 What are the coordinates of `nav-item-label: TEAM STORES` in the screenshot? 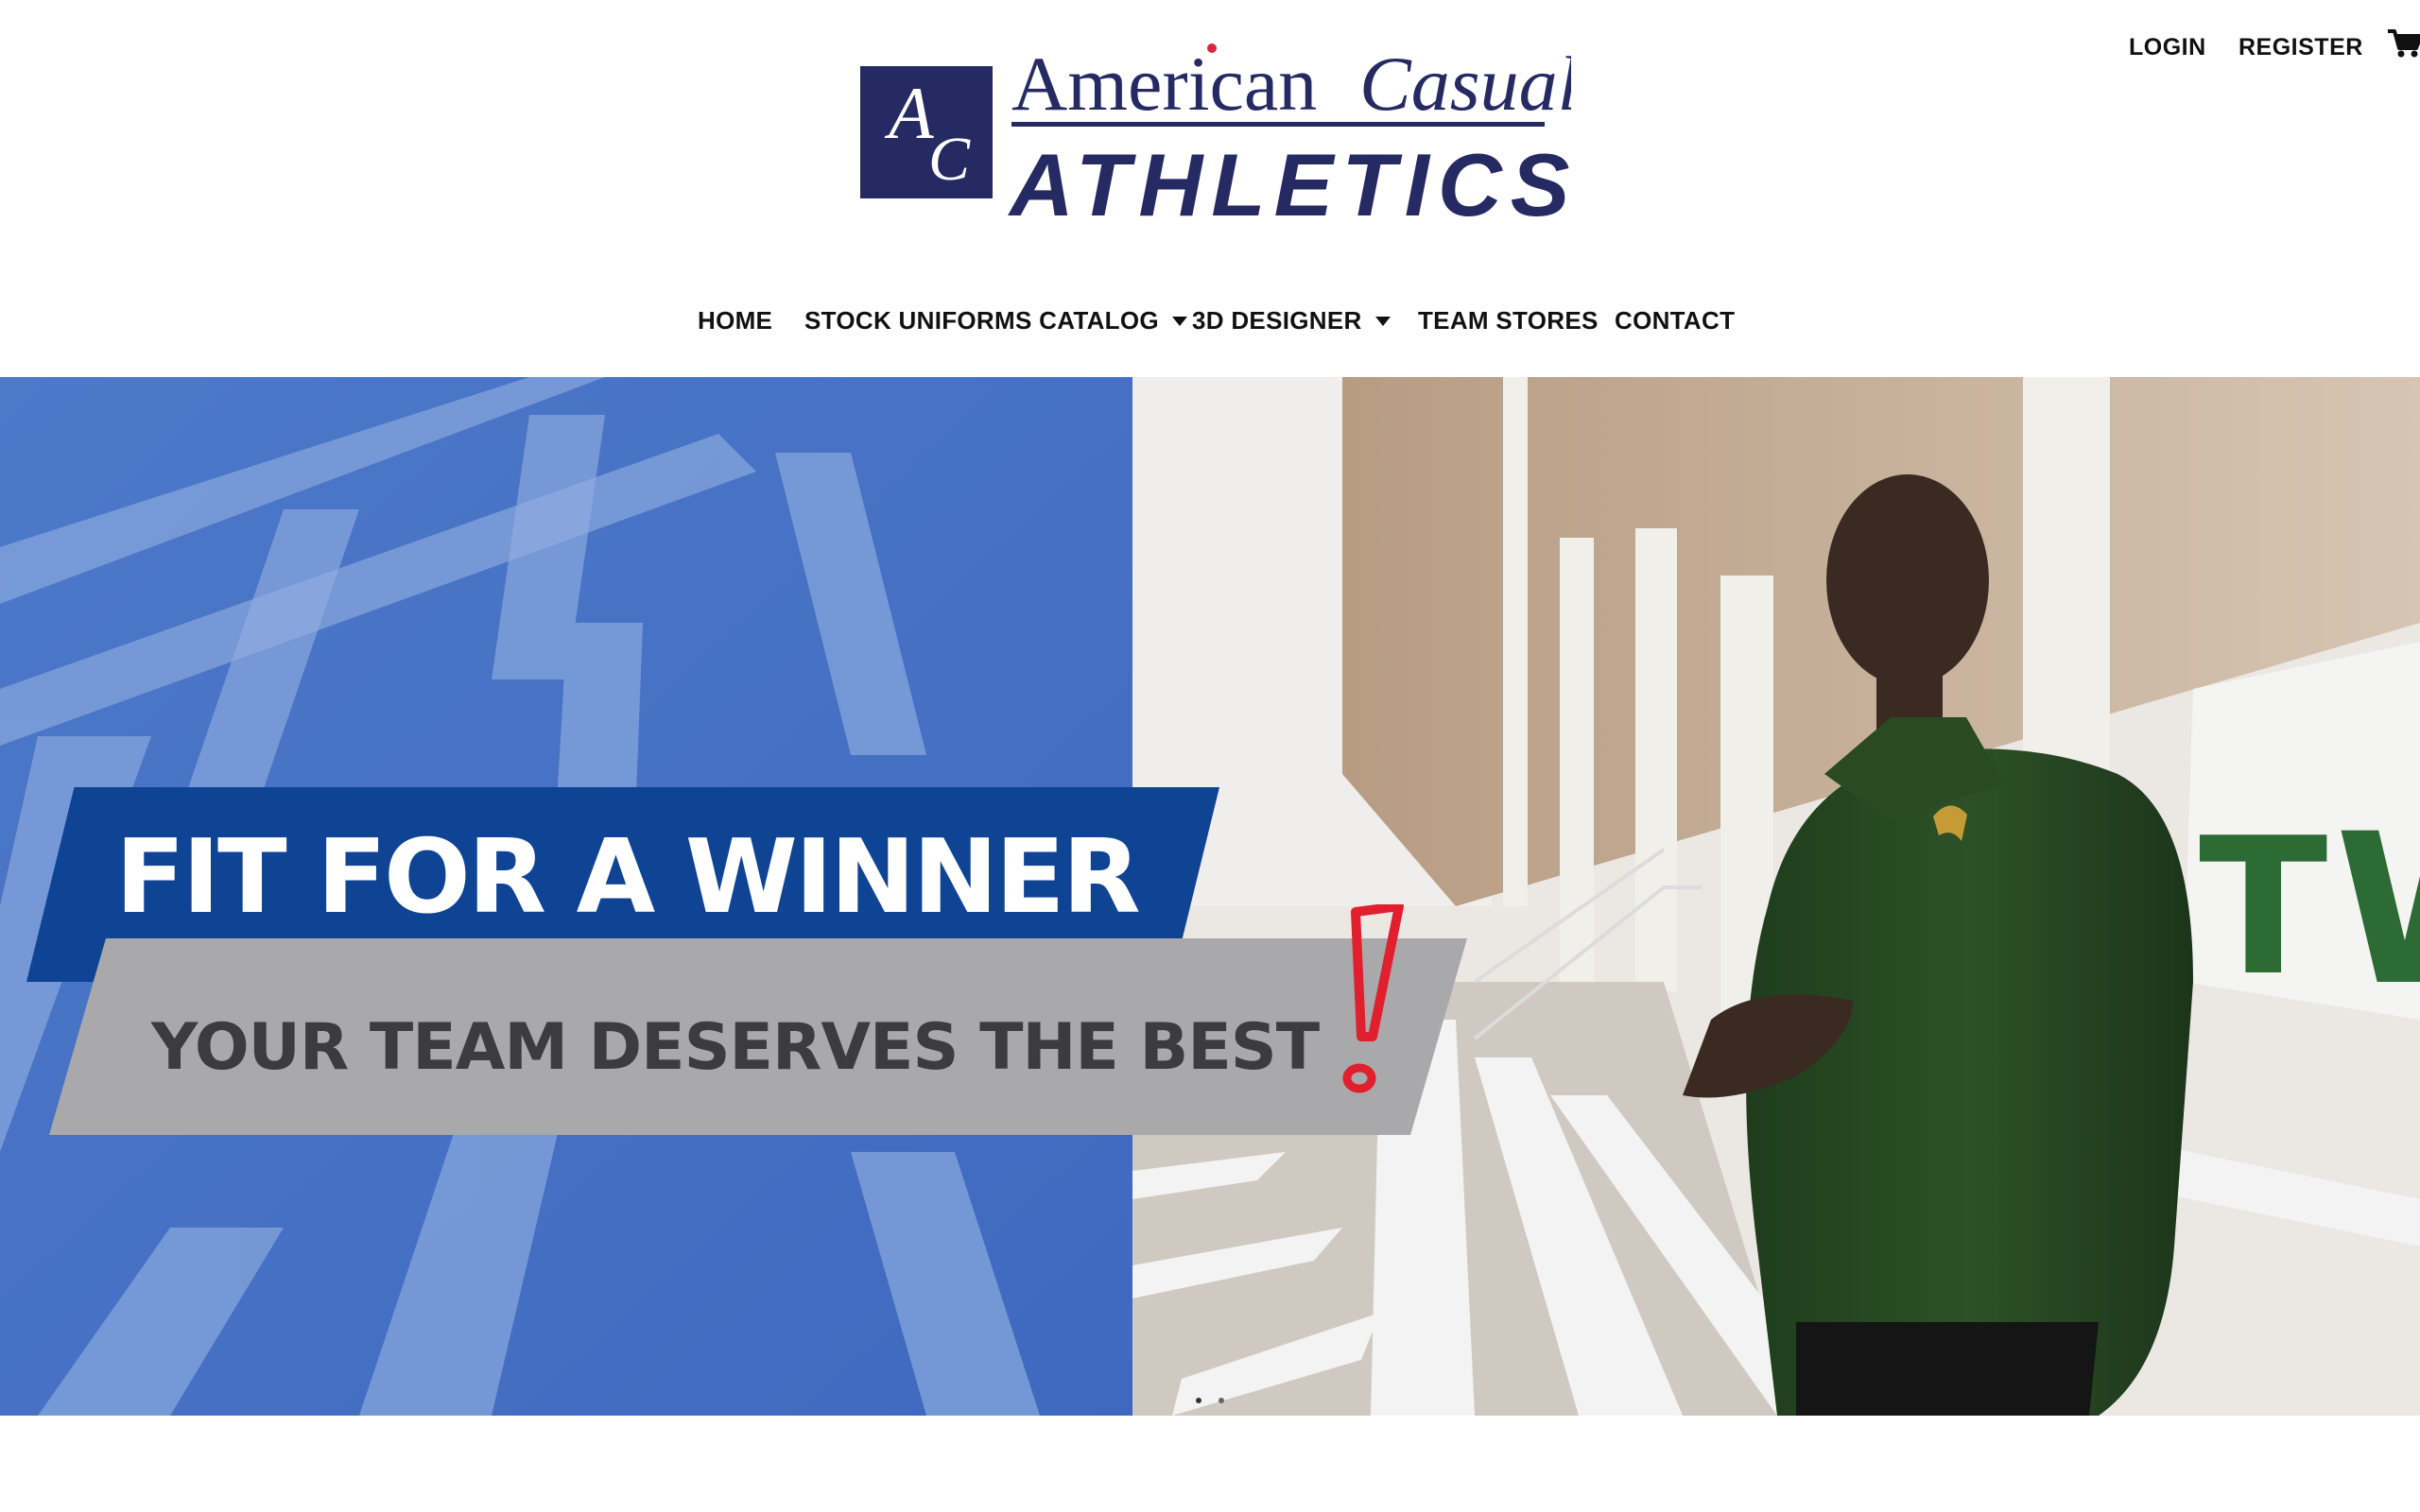 It's located at (1509, 320).